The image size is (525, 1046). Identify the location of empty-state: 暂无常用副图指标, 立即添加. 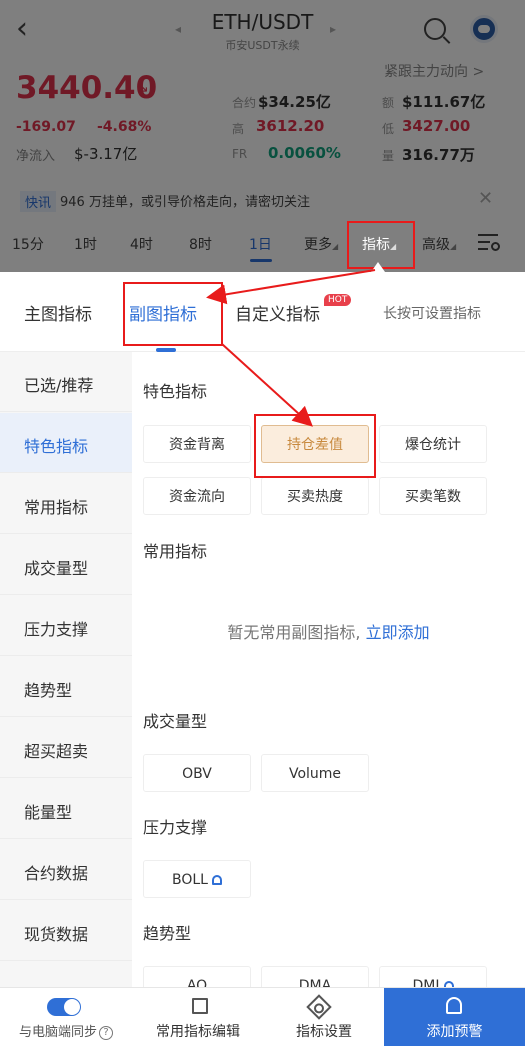
(328, 631).